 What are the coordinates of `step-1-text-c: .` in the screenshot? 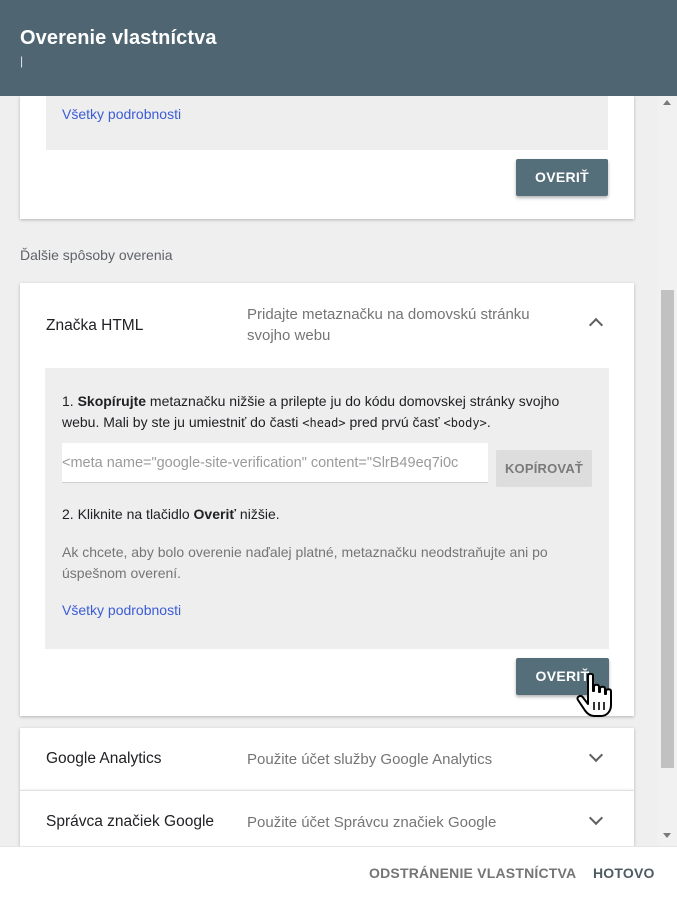 It's located at (488, 422).